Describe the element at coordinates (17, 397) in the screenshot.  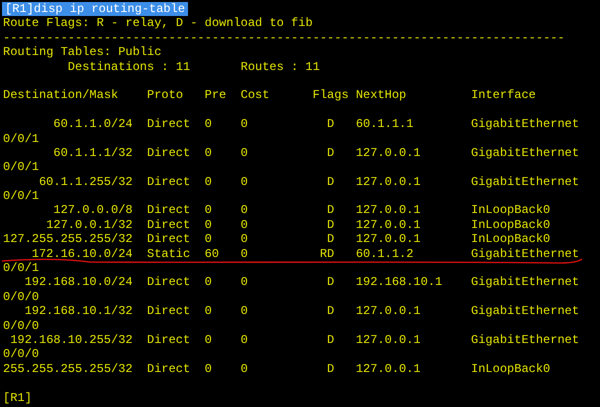
I see `prompt-line: [R1]` at that location.